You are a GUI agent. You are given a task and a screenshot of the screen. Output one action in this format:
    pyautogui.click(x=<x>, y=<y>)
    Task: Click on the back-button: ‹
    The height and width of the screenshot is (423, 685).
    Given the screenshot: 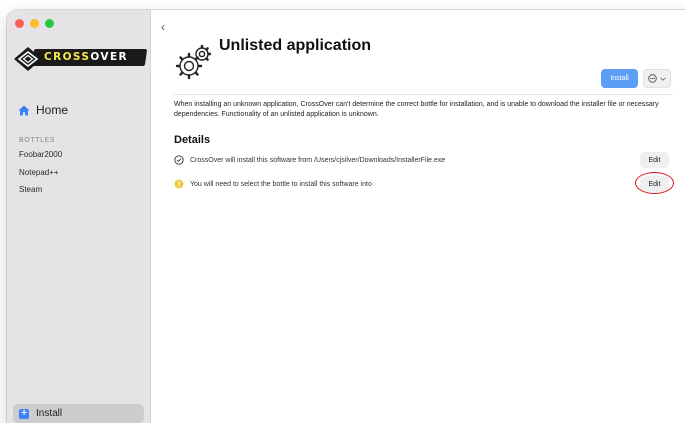 What is the action you would take?
    pyautogui.click(x=163, y=27)
    